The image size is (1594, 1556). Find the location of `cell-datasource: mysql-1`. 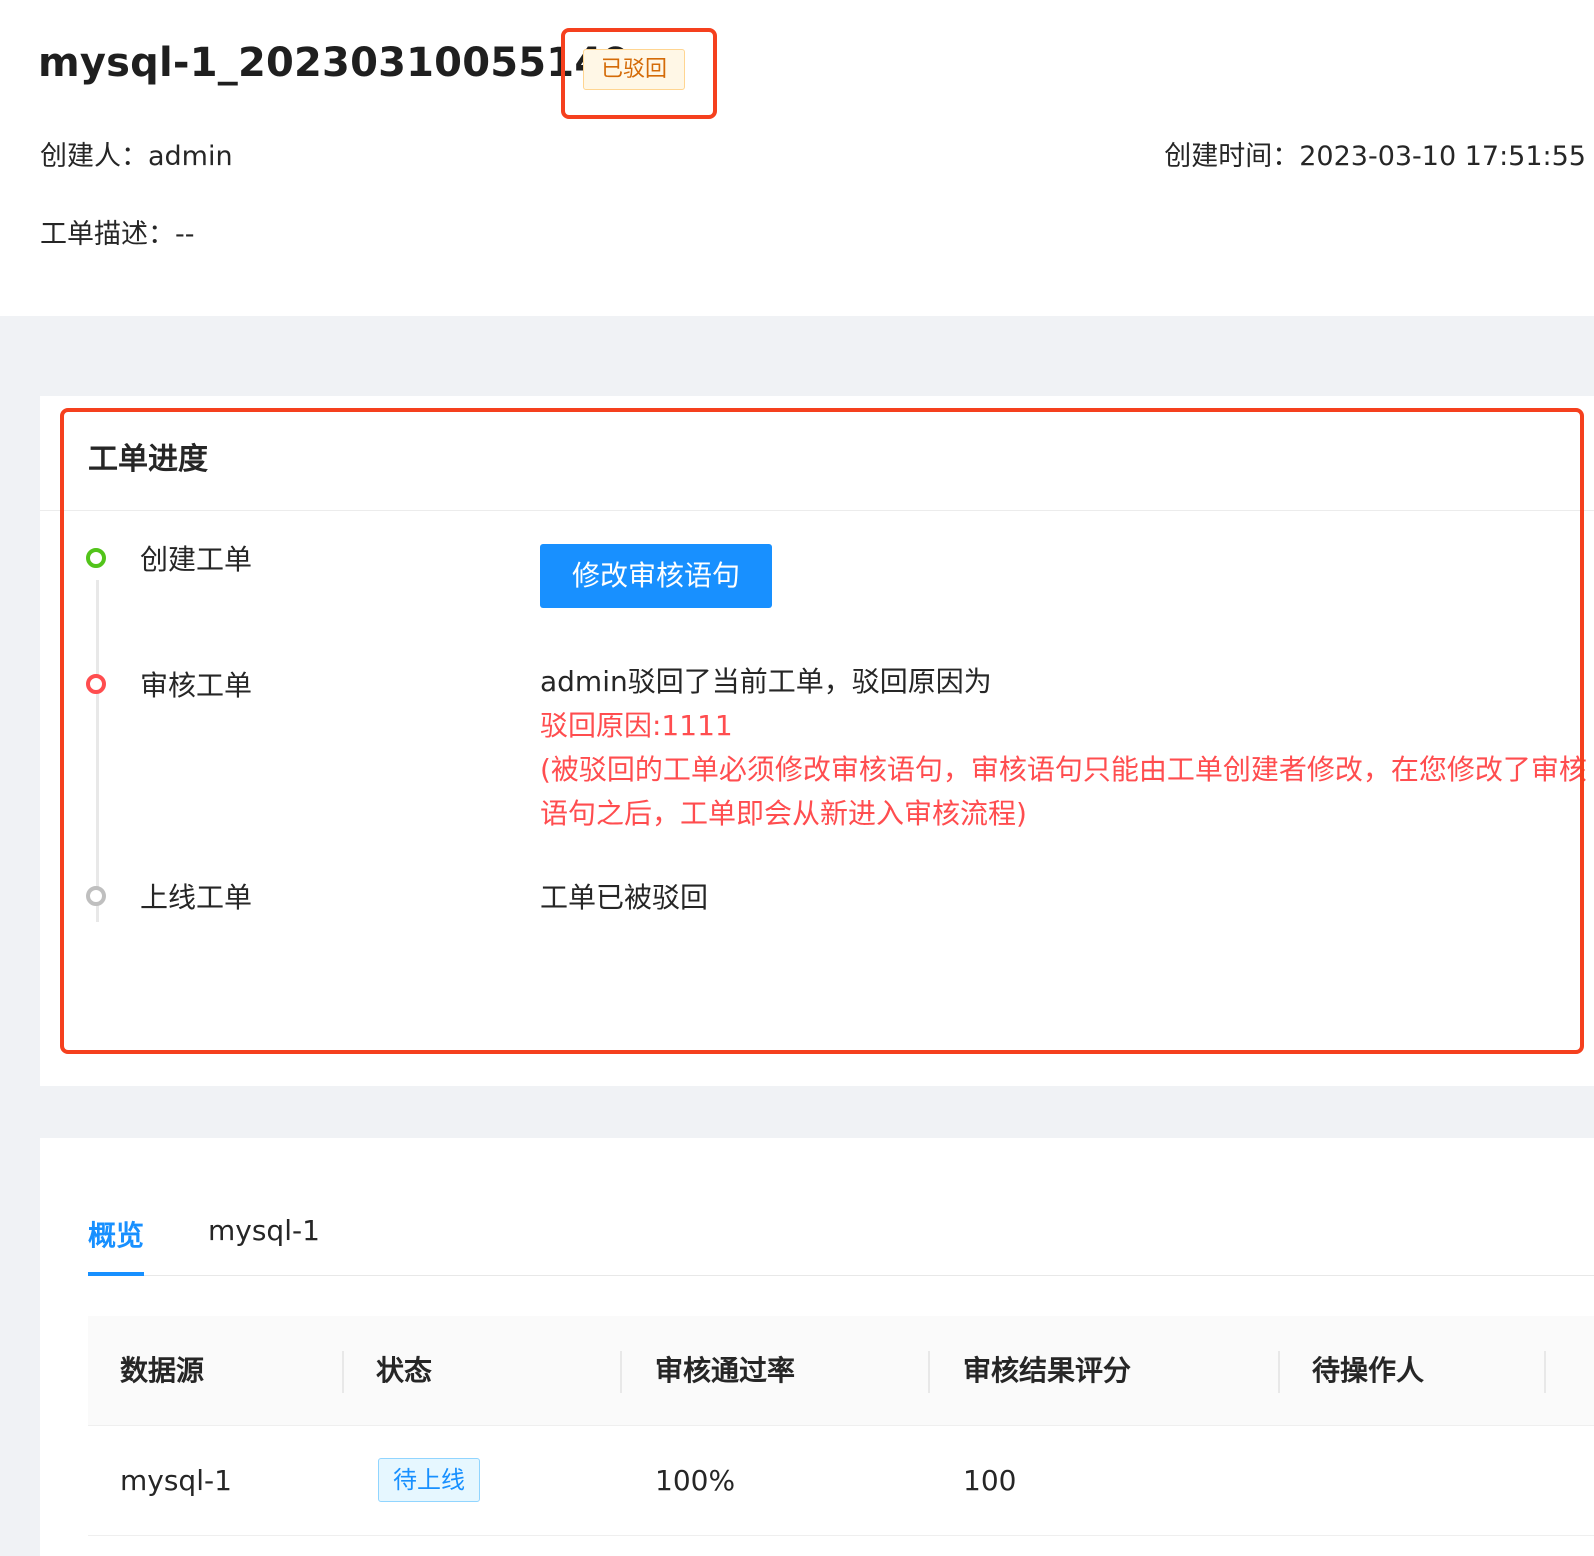

cell-datasource: mysql-1 is located at coordinates (176, 1480).